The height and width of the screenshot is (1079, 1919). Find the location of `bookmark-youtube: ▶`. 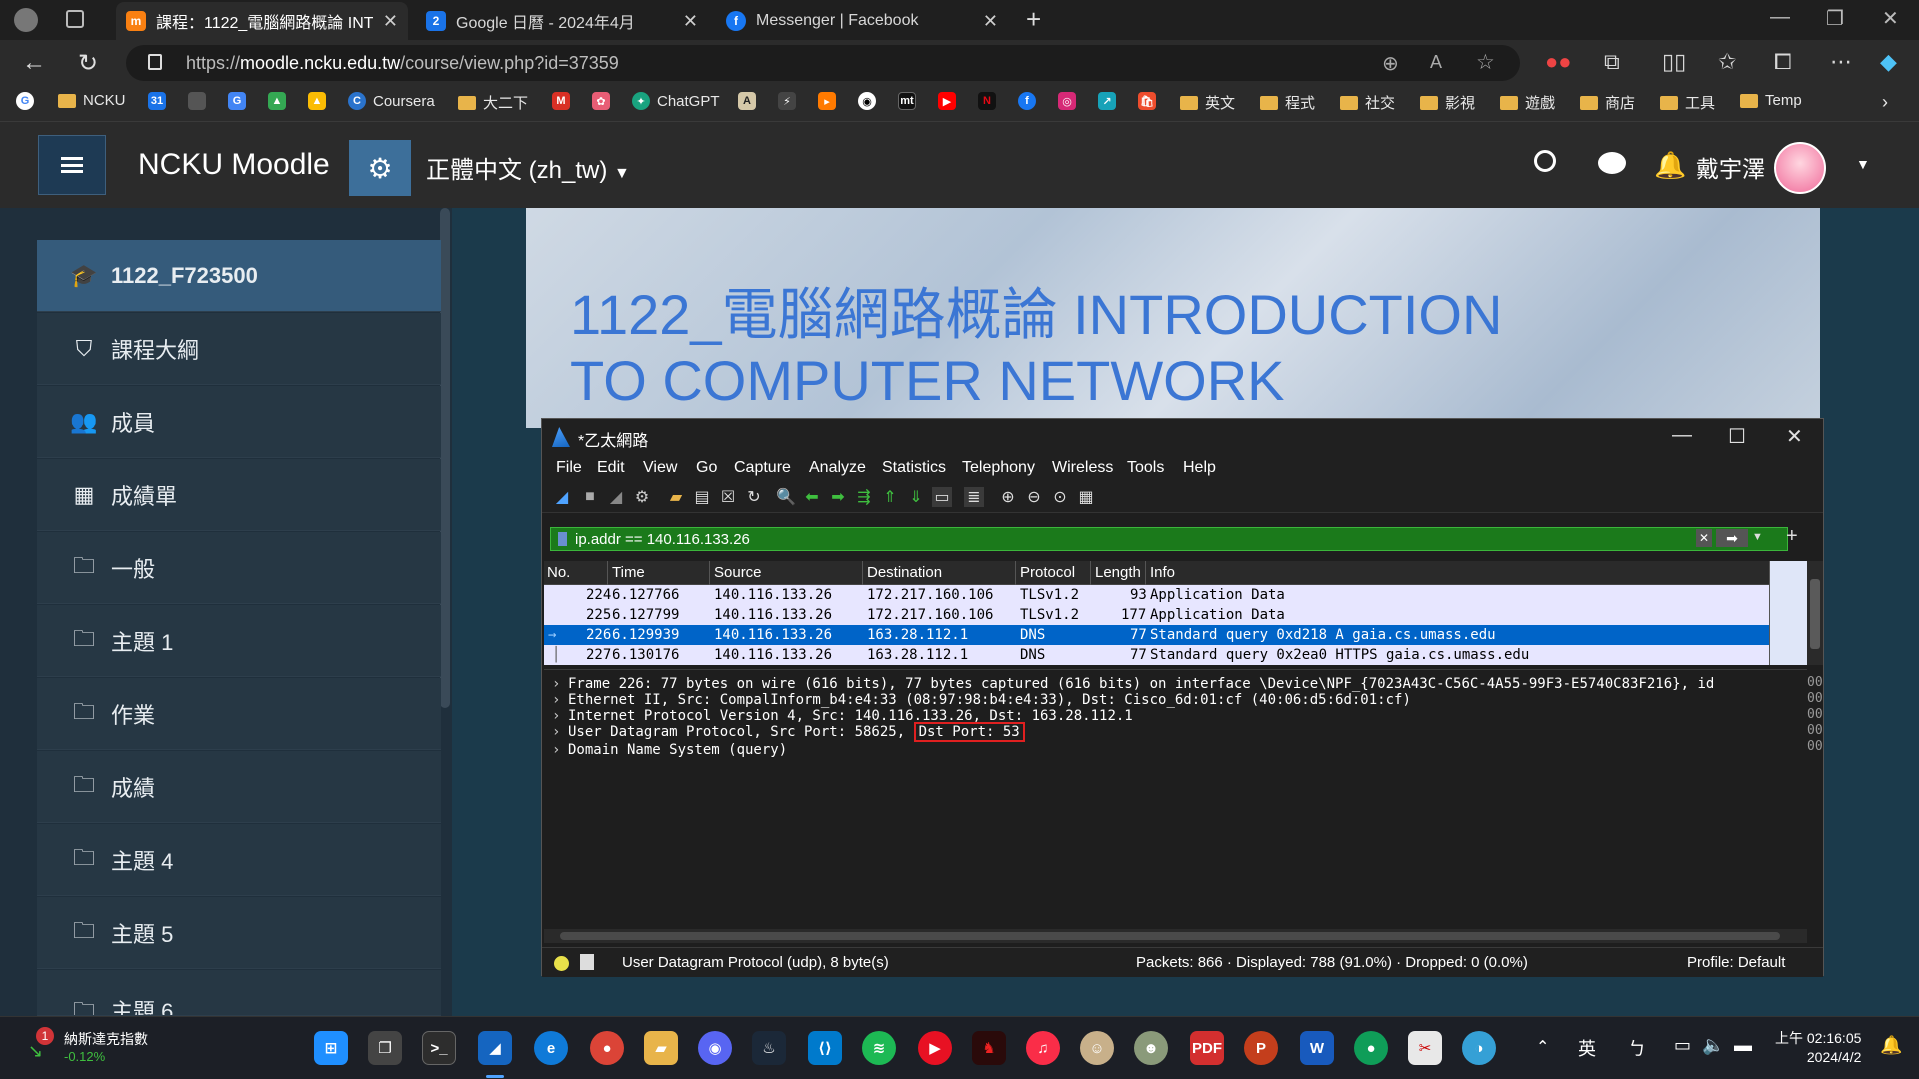

bookmark-youtube: ▶ is located at coordinates (950, 101).